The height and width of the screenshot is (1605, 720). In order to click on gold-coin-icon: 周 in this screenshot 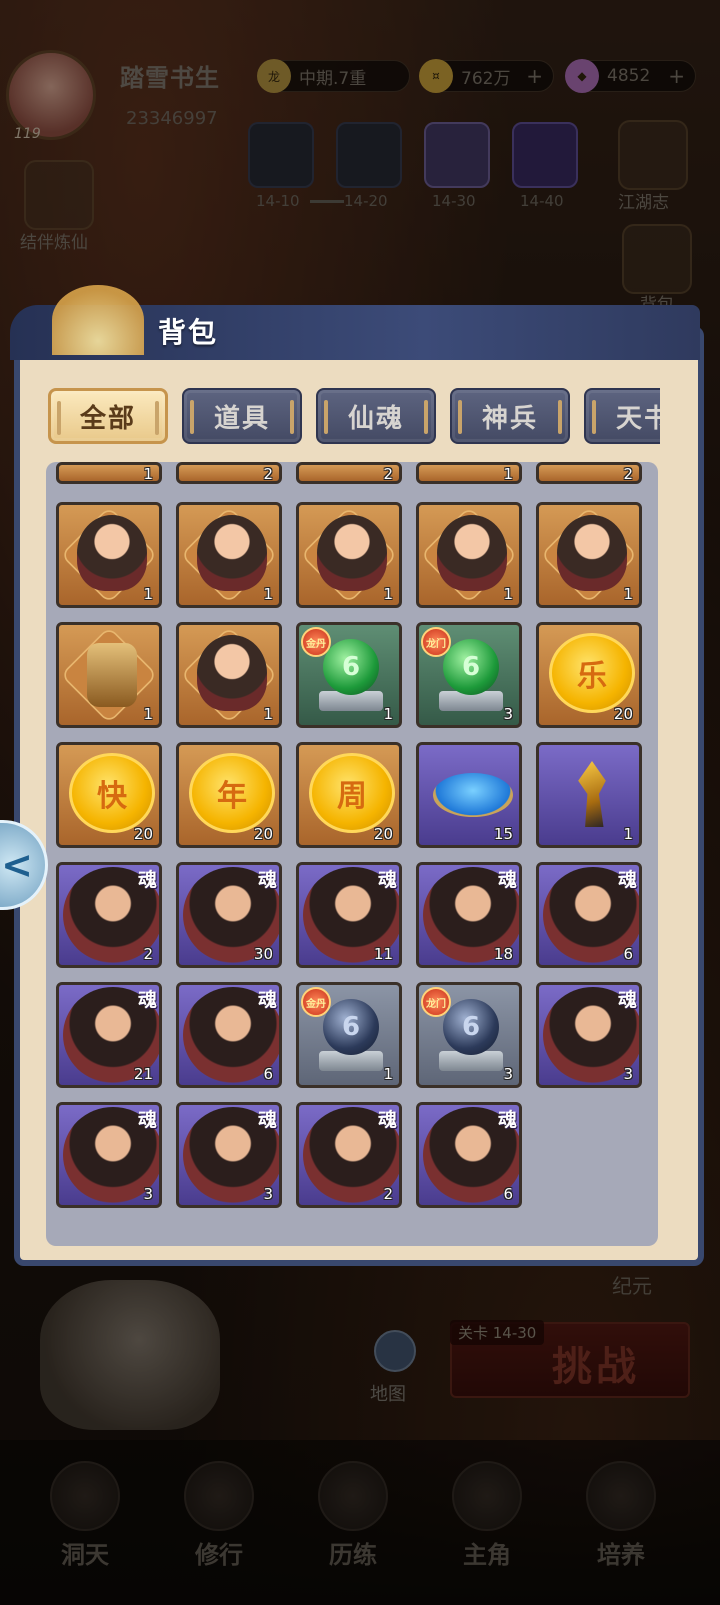, I will do `click(352, 793)`.